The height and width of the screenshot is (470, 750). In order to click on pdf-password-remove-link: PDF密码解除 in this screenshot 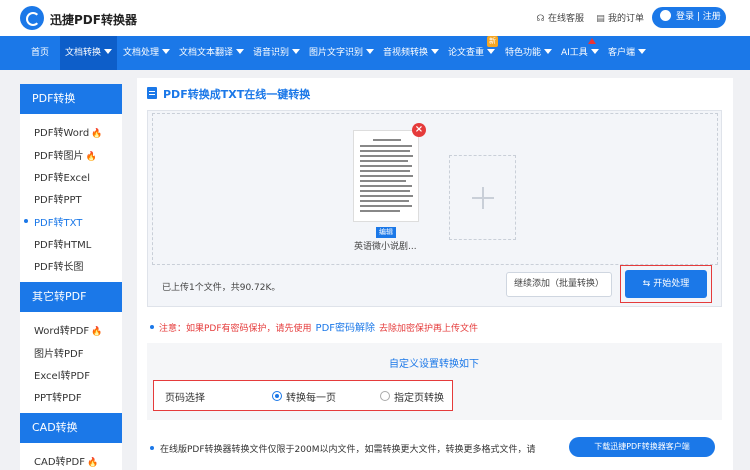, I will do `click(345, 328)`.